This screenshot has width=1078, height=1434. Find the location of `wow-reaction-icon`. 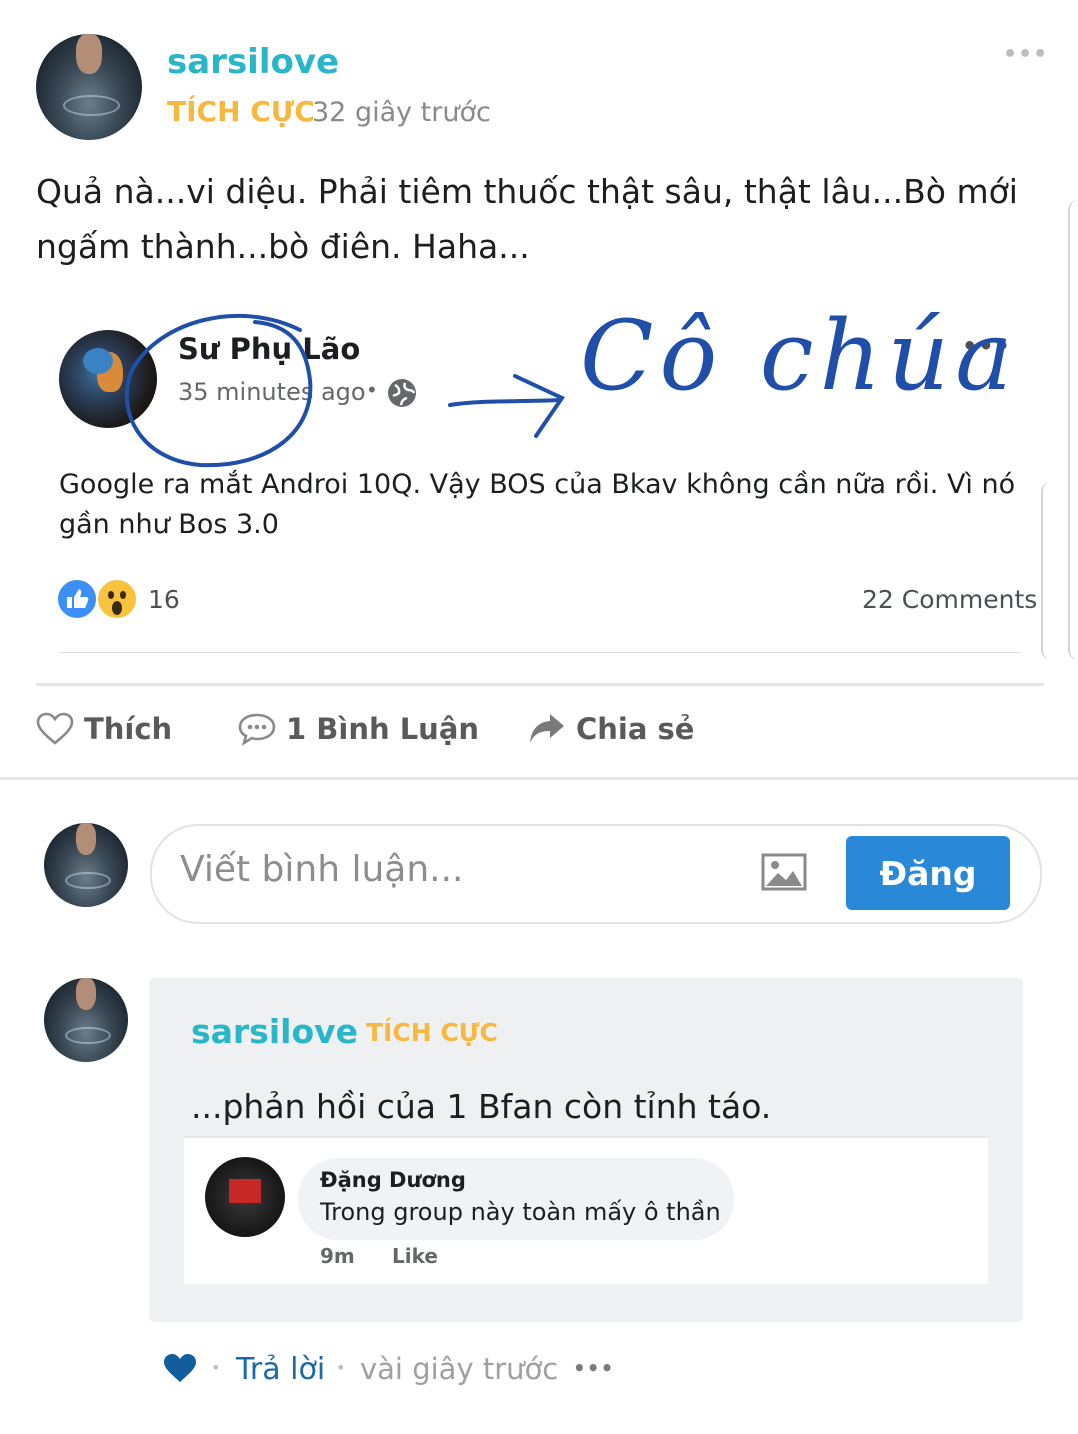

wow-reaction-icon is located at coordinates (117, 601).